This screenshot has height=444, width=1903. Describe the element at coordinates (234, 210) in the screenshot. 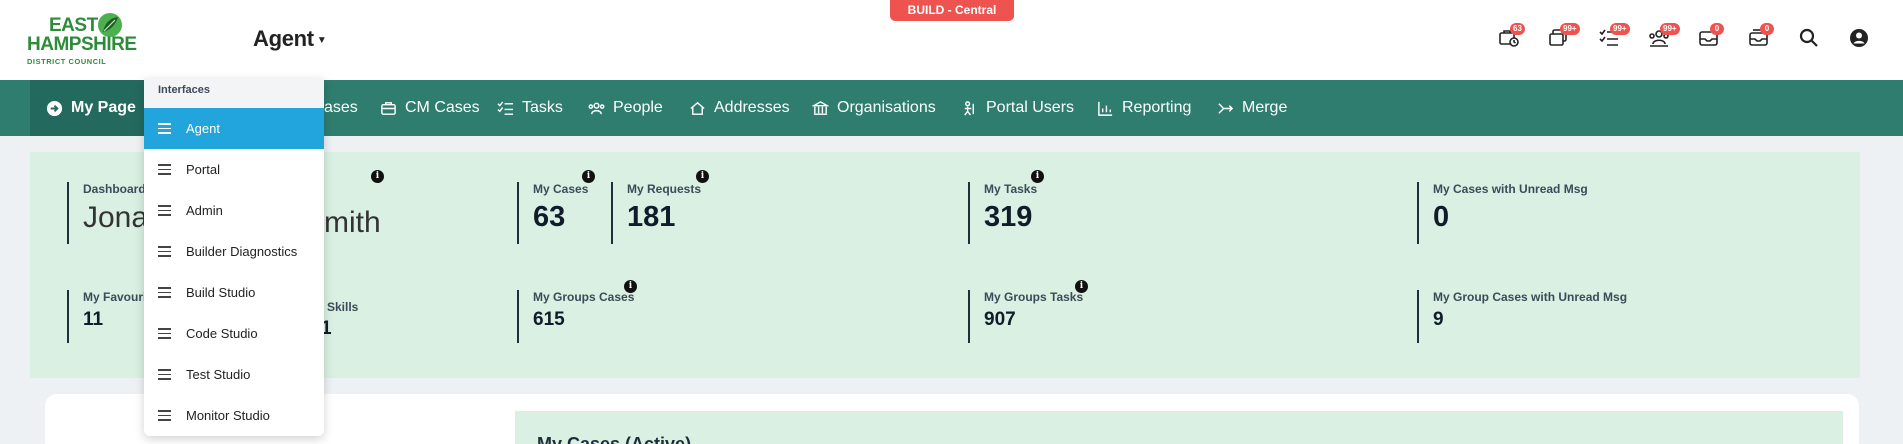

I see `interface-option-admin: Admin` at that location.